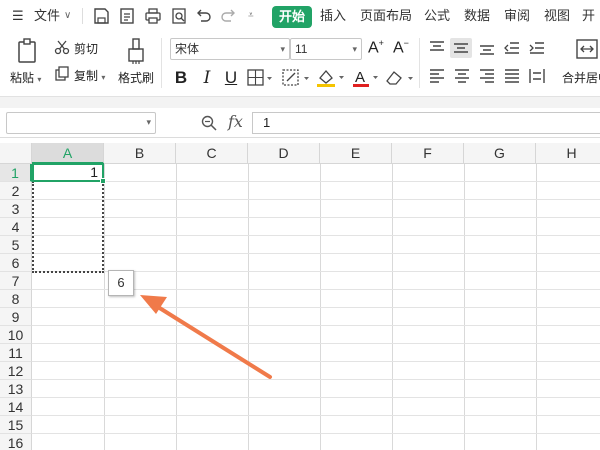  I want to click on save-icon, so click(101, 16).